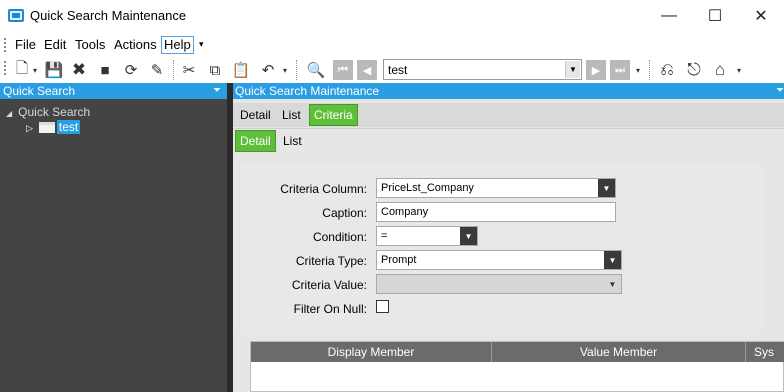 This screenshot has width=784, height=392. What do you see at coordinates (669, 16) in the screenshot?
I see `minimize-button: —` at bounding box center [669, 16].